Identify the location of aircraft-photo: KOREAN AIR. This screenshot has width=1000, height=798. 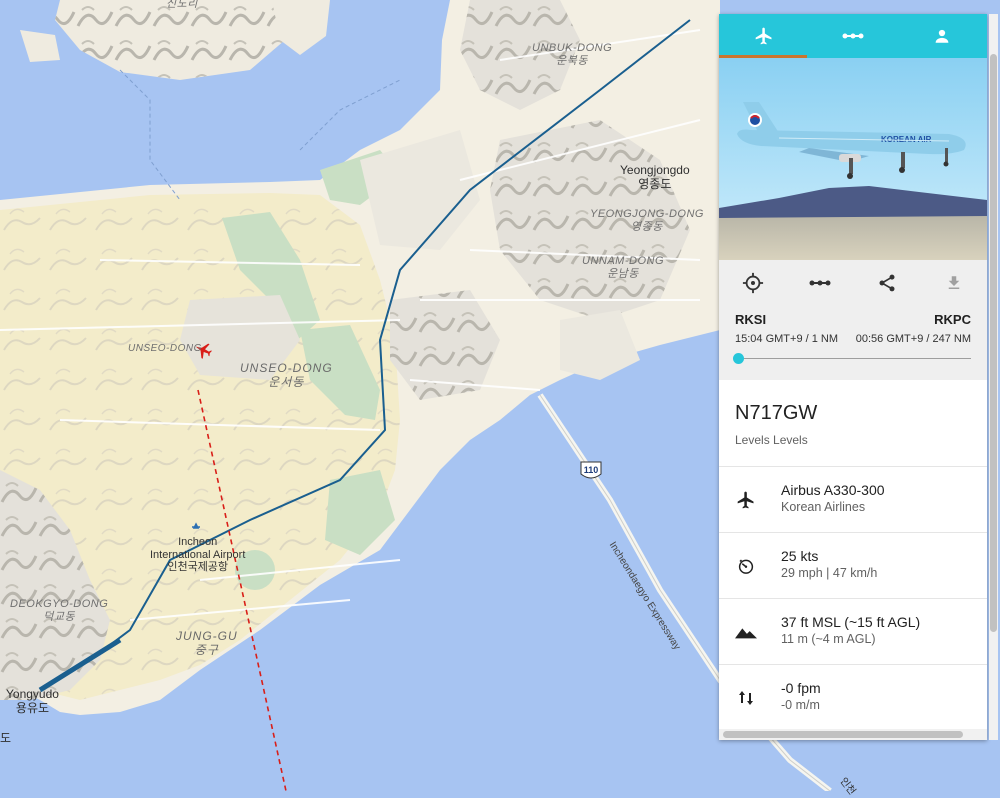
(853, 159).